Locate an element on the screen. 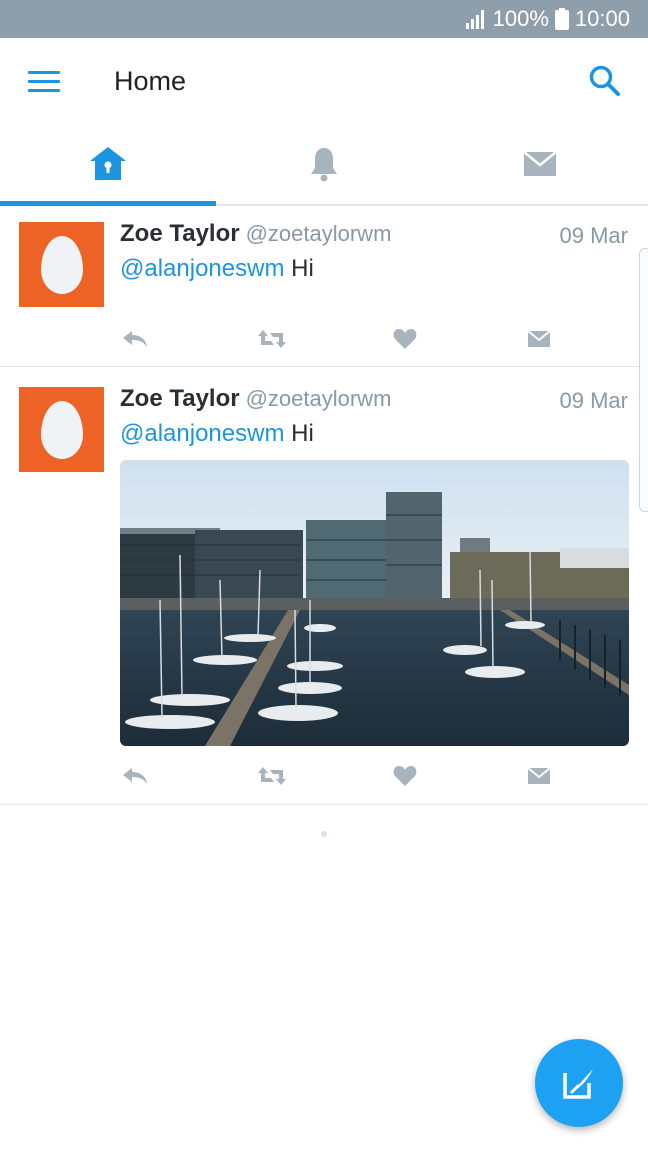 The image size is (648, 1152). search-icon is located at coordinates (604, 80).